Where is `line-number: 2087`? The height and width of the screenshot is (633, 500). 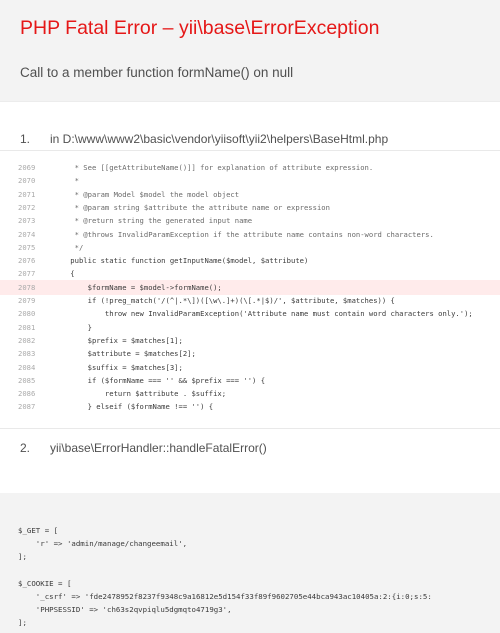 line-number: 2087 is located at coordinates (27, 407).